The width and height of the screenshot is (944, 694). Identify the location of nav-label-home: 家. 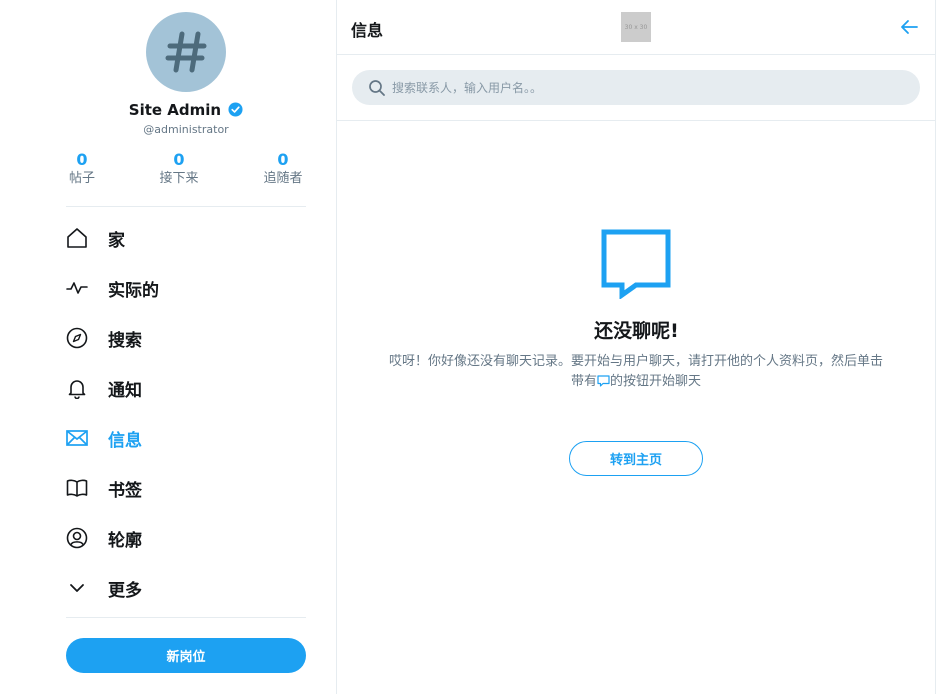
(116, 240).